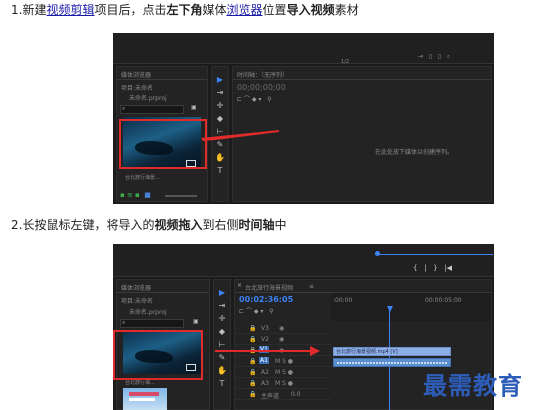  What do you see at coordinates (124, 322) in the screenshot?
I see `search-icon-2: ⌕` at bounding box center [124, 322].